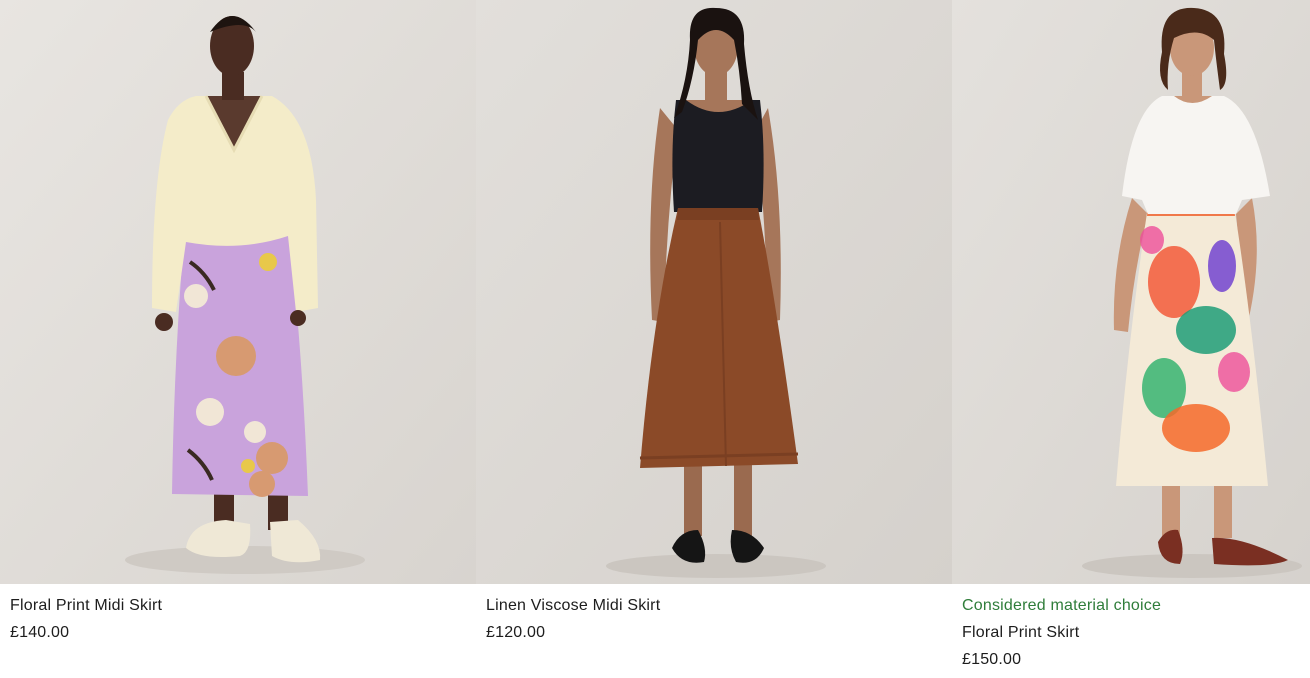  What do you see at coordinates (516, 632) in the screenshot?
I see `product-price: £120.00` at bounding box center [516, 632].